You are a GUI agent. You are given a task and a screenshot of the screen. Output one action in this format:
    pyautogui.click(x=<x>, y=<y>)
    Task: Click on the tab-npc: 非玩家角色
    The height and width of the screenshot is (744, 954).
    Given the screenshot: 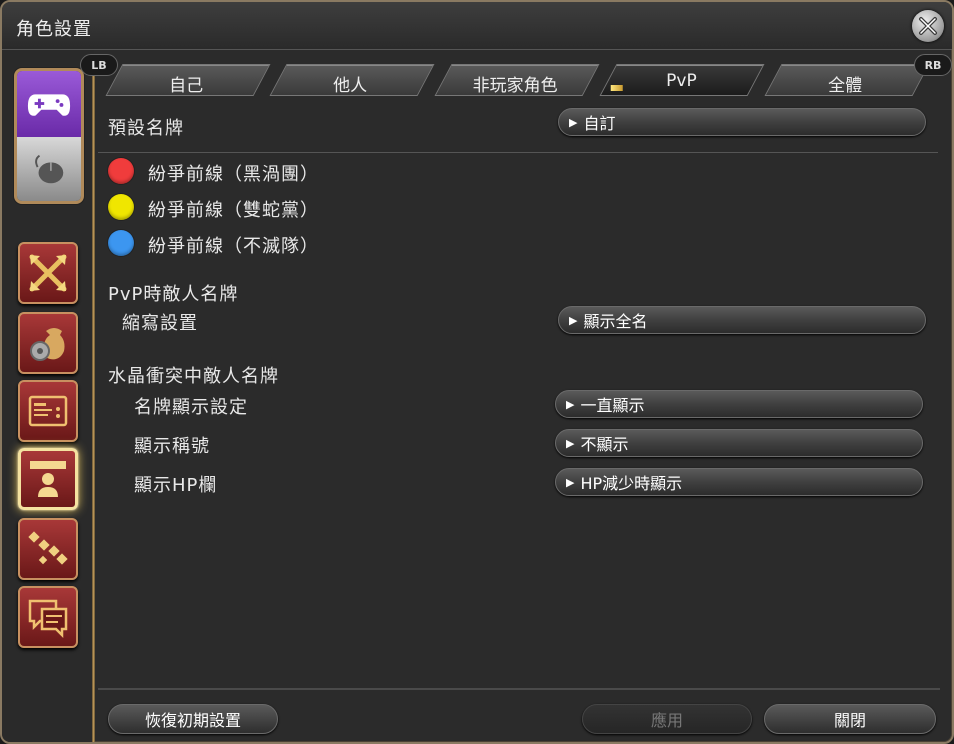 What is the action you would take?
    pyautogui.click(x=517, y=80)
    